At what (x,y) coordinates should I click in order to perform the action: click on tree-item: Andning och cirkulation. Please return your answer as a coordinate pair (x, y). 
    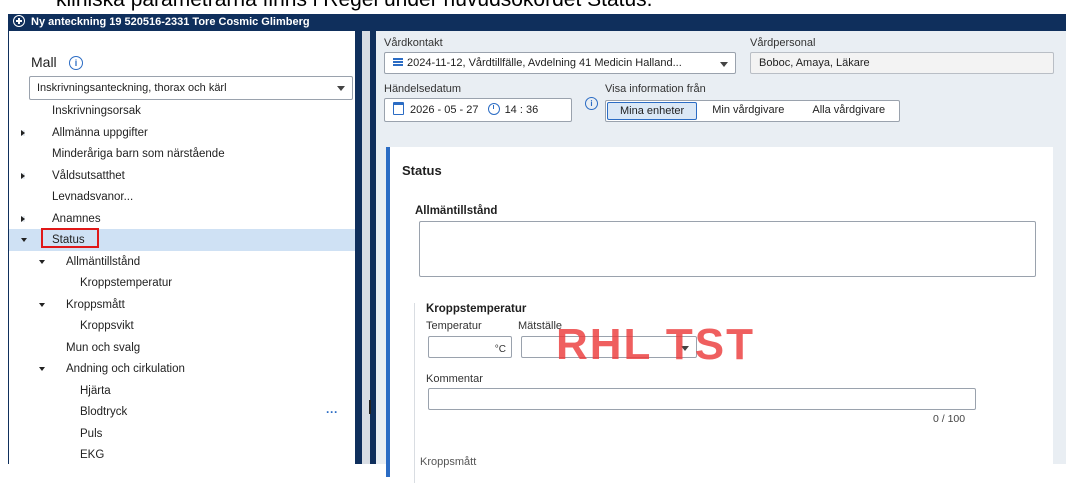
    Looking at the image, I should click on (182, 369).